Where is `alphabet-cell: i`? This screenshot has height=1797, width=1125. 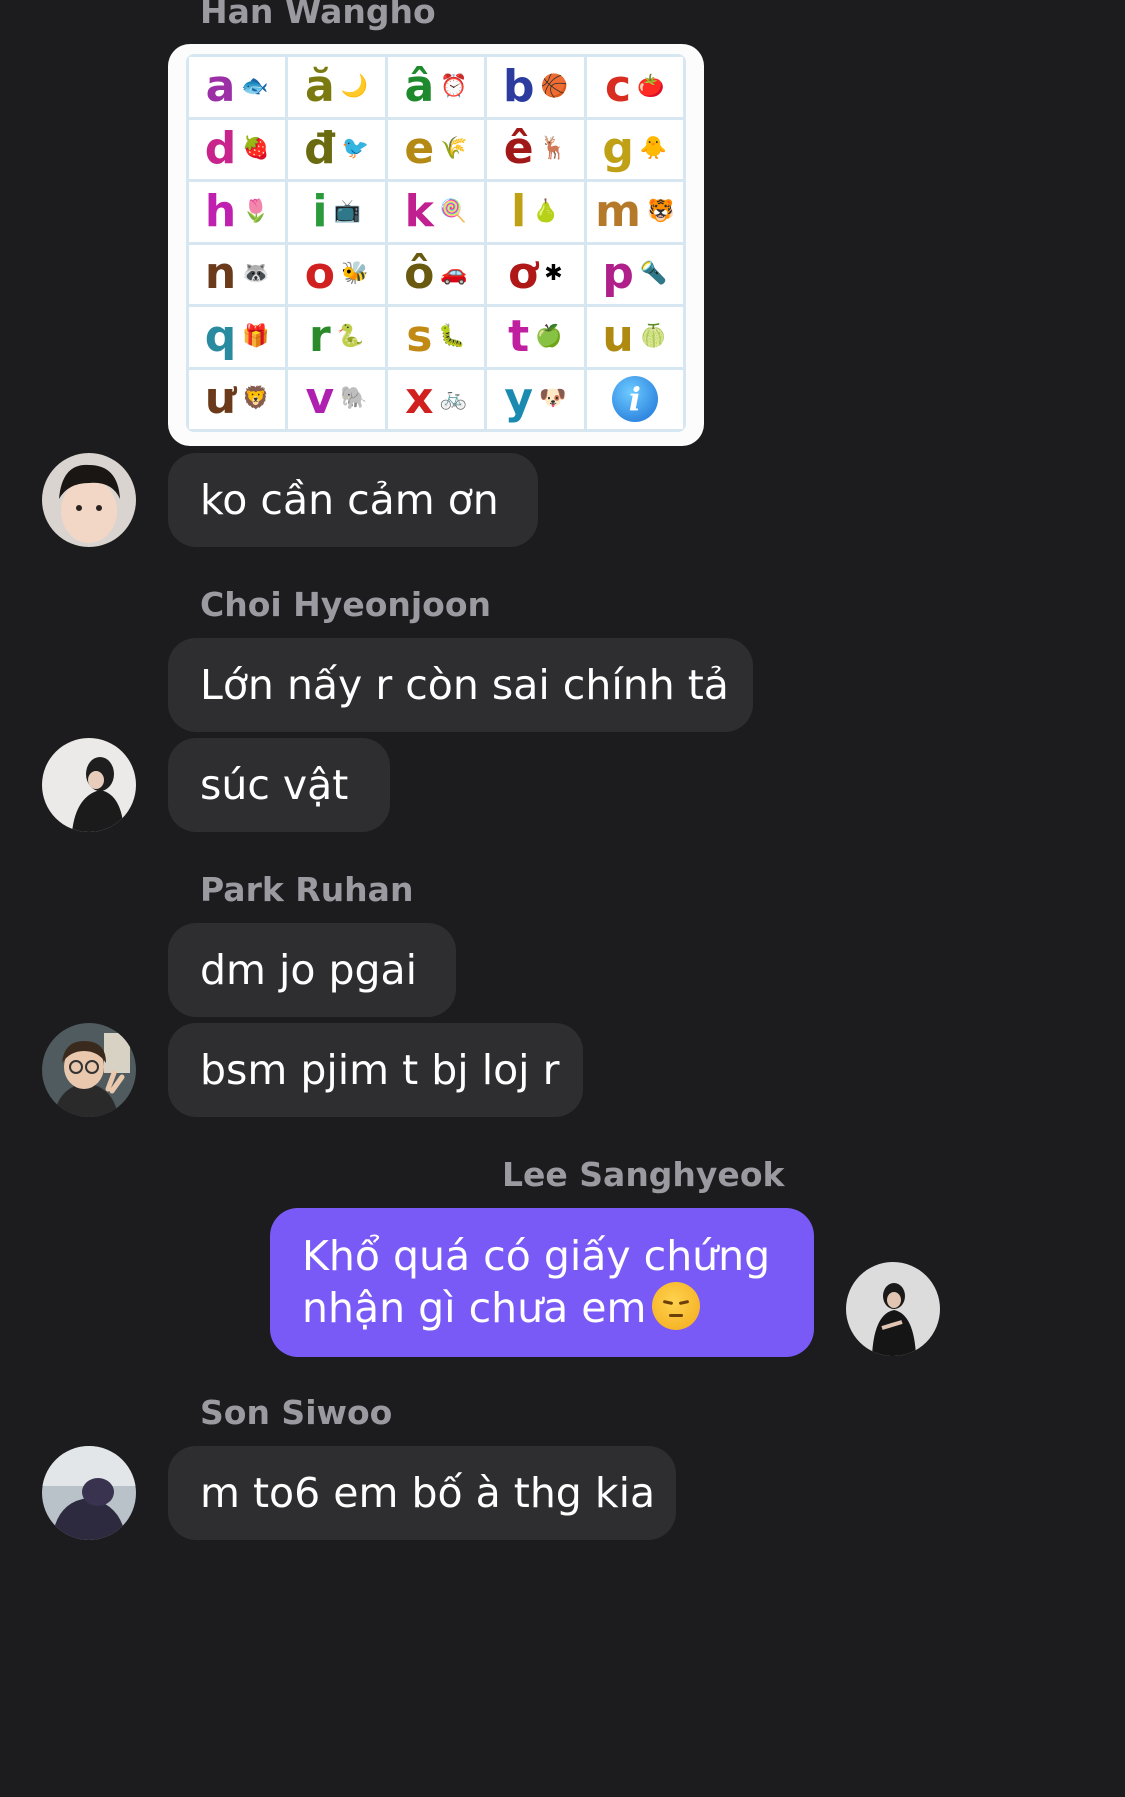
alphabet-cell: i is located at coordinates (634, 399).